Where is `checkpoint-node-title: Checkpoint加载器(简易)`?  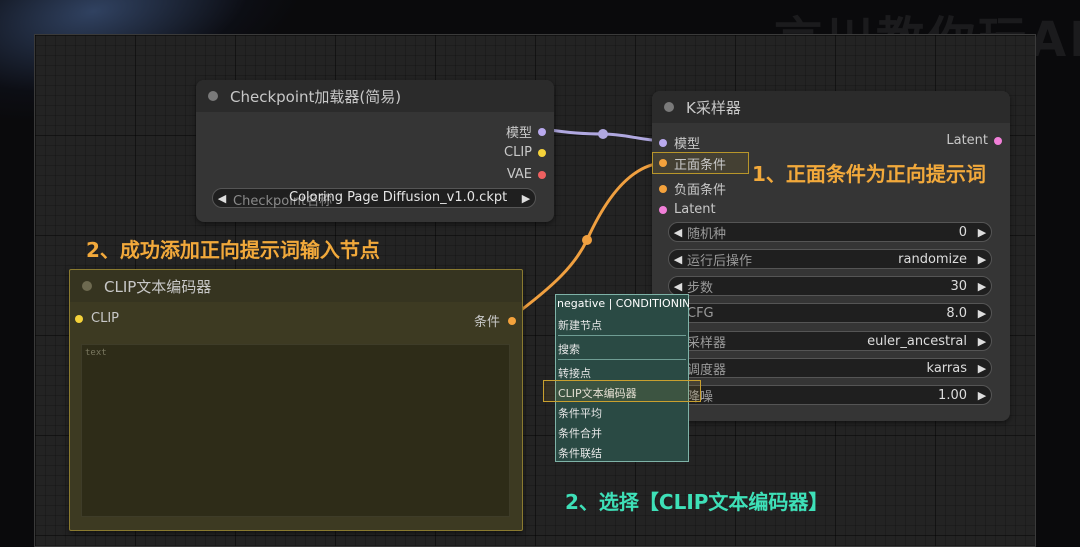
checkpoint-node-title: Checkpoint加载器(简易) is located at coordinates (375, 96).